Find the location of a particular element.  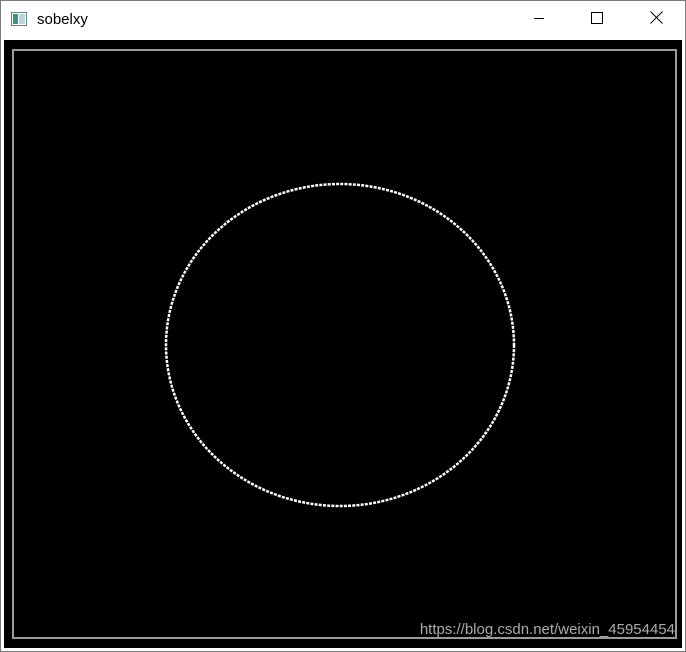

watermark-text: https://blog.csdn.net/weixin_45954454 is located at coordinates (547, 629).